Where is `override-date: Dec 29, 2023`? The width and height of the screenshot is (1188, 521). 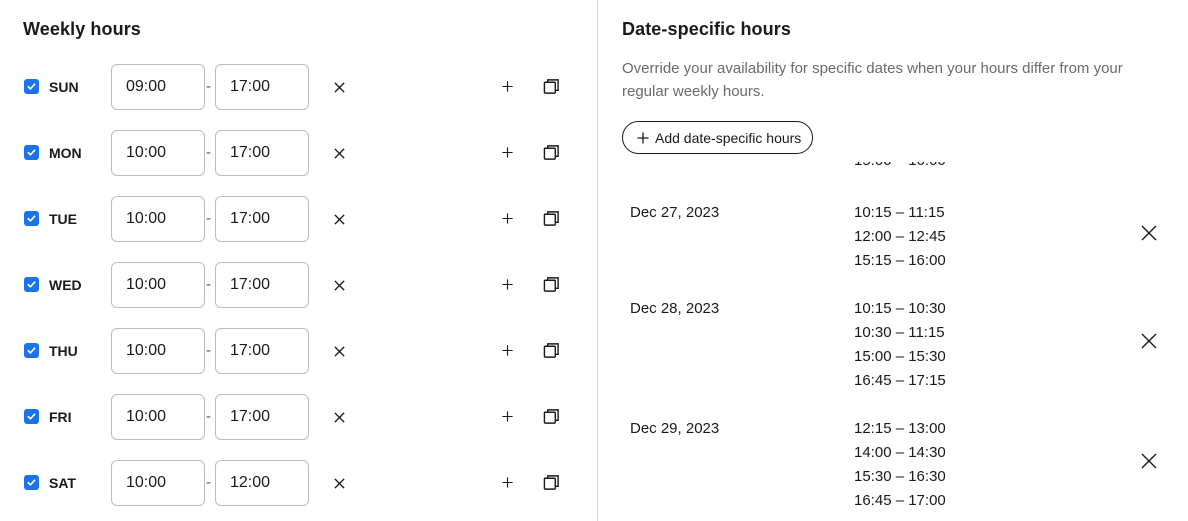 override-date: Dec 29, 2023 is located at coordinates (675, 428).